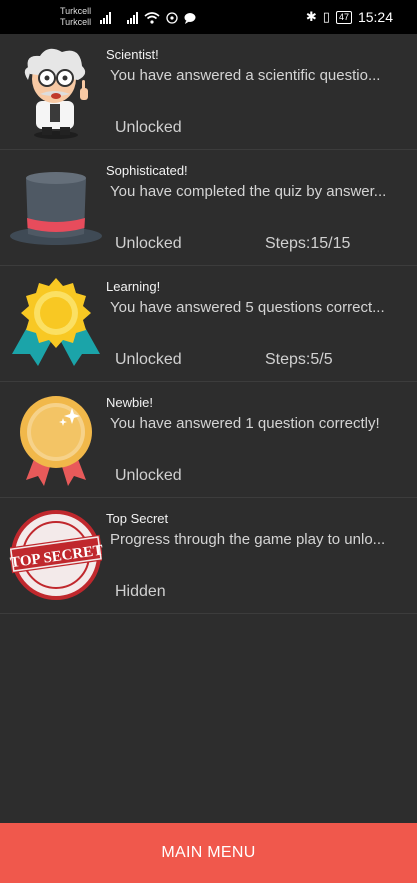  Describe the element at coordinates (172, 18) in the screenshot. I see `whatsapp-icon` at that location.